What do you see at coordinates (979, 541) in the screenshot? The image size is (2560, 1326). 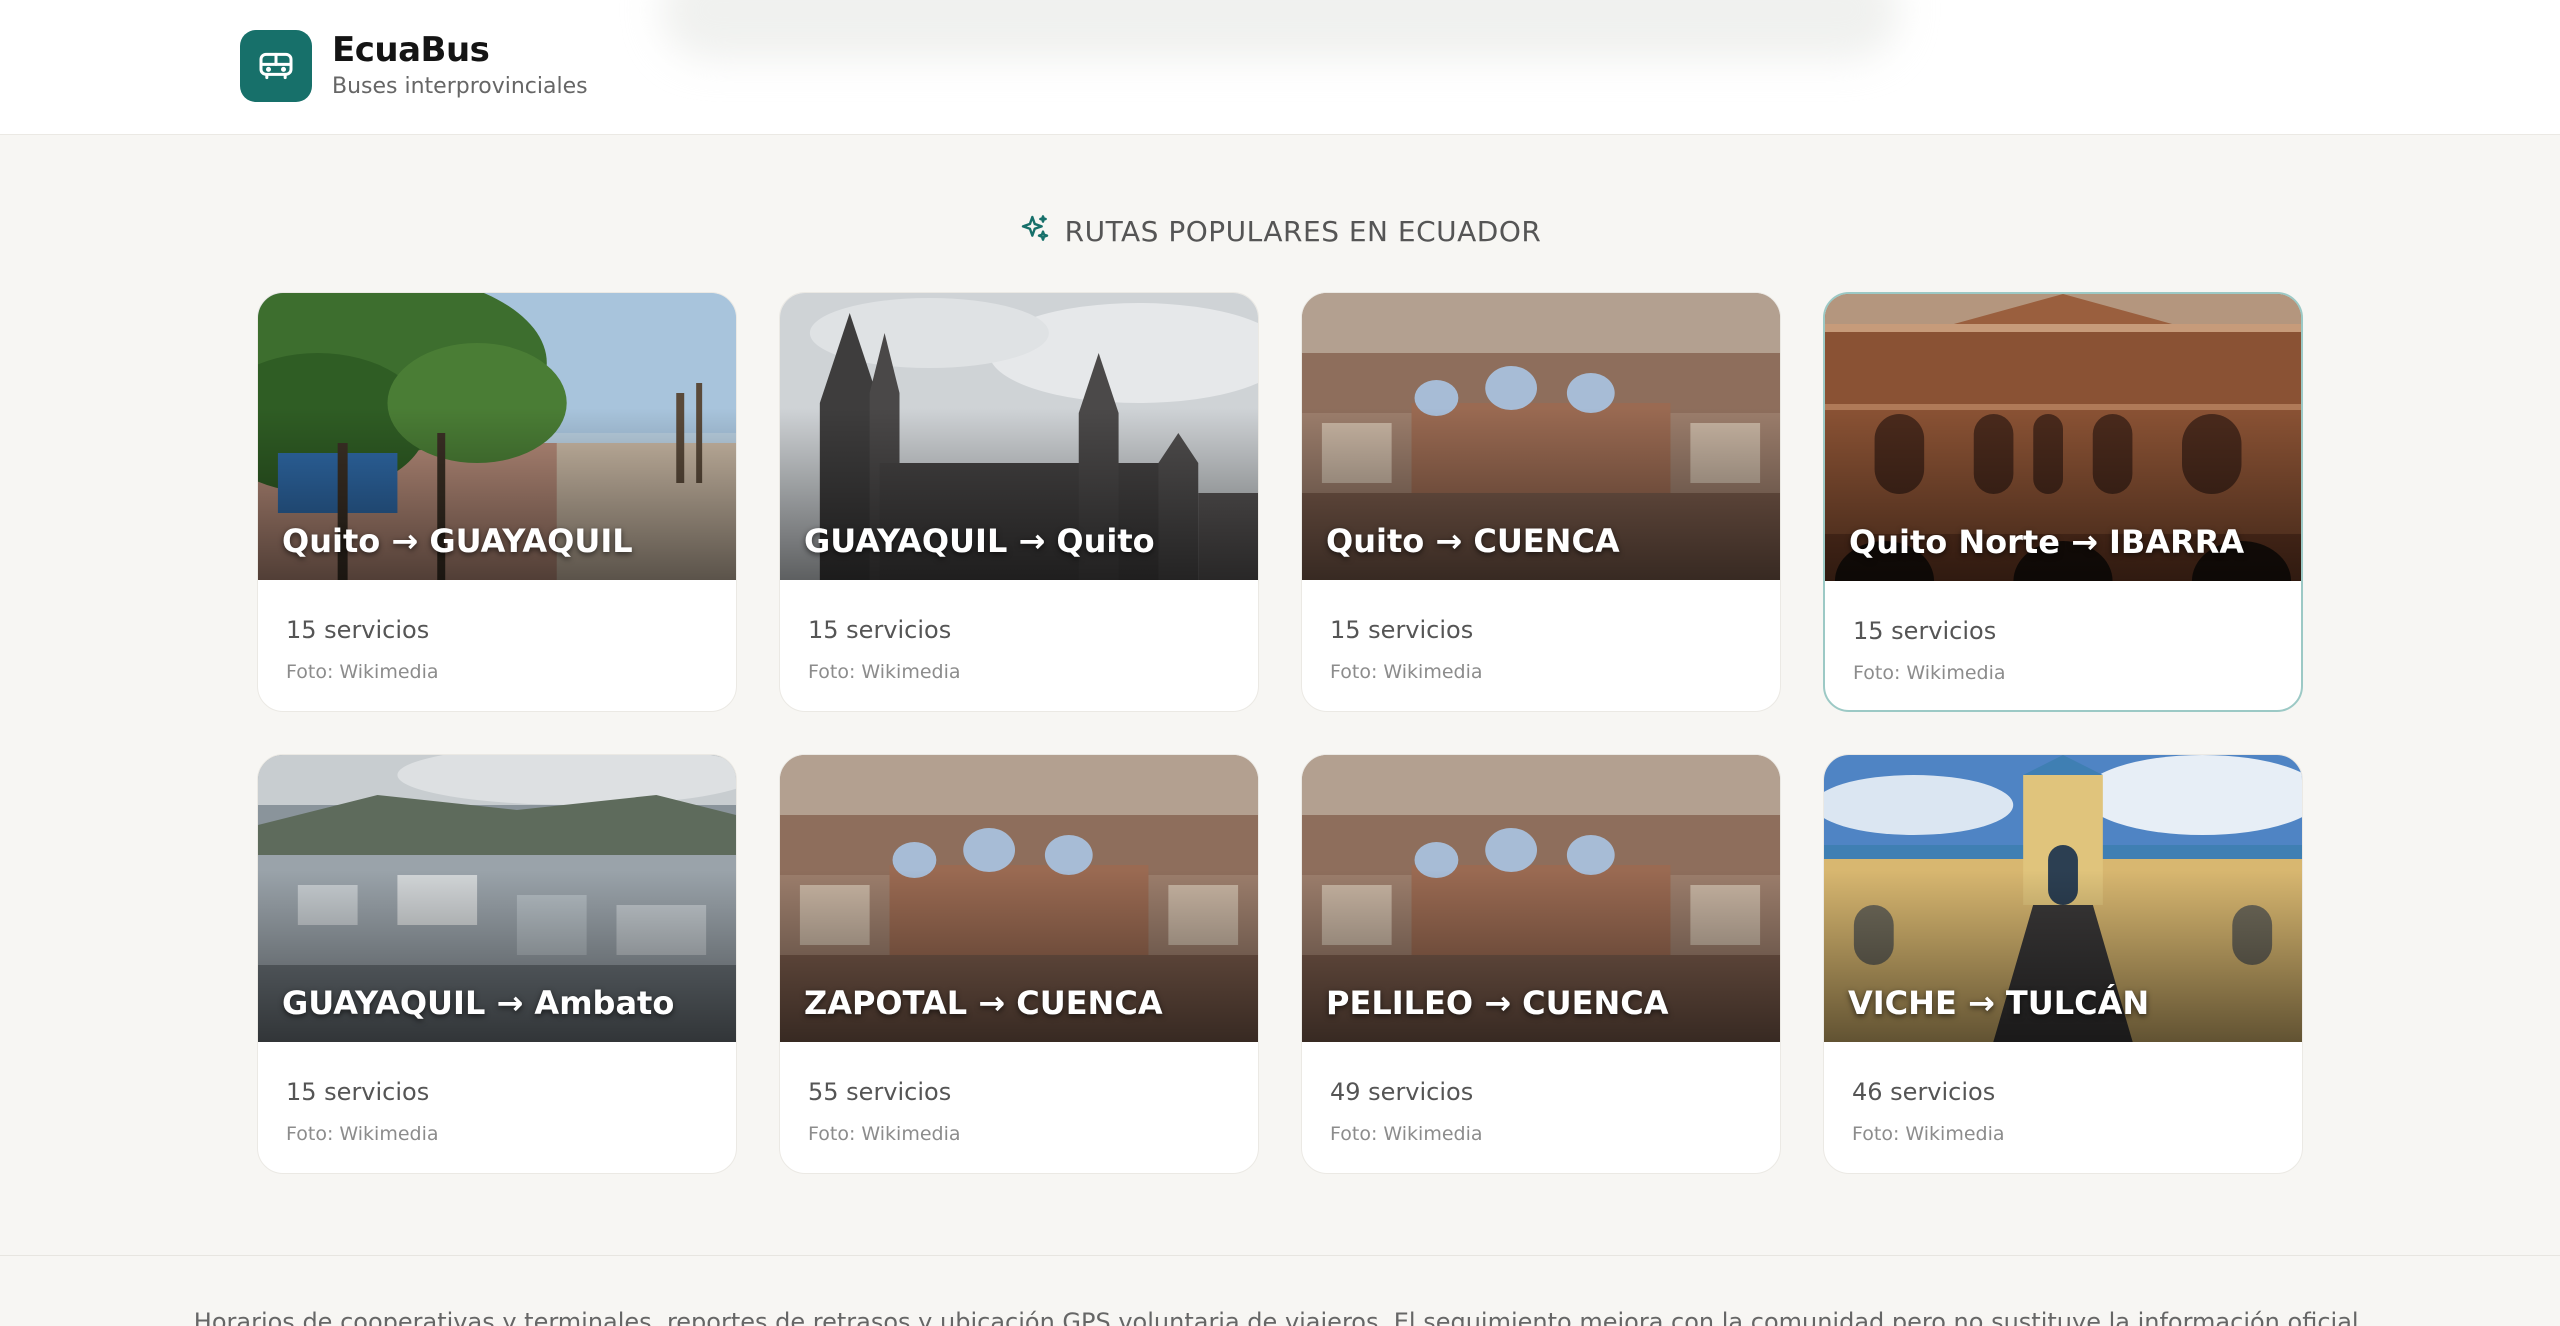 I see `route-title: GUAYAQUIL → Quito` at bounding box center [979, 541].